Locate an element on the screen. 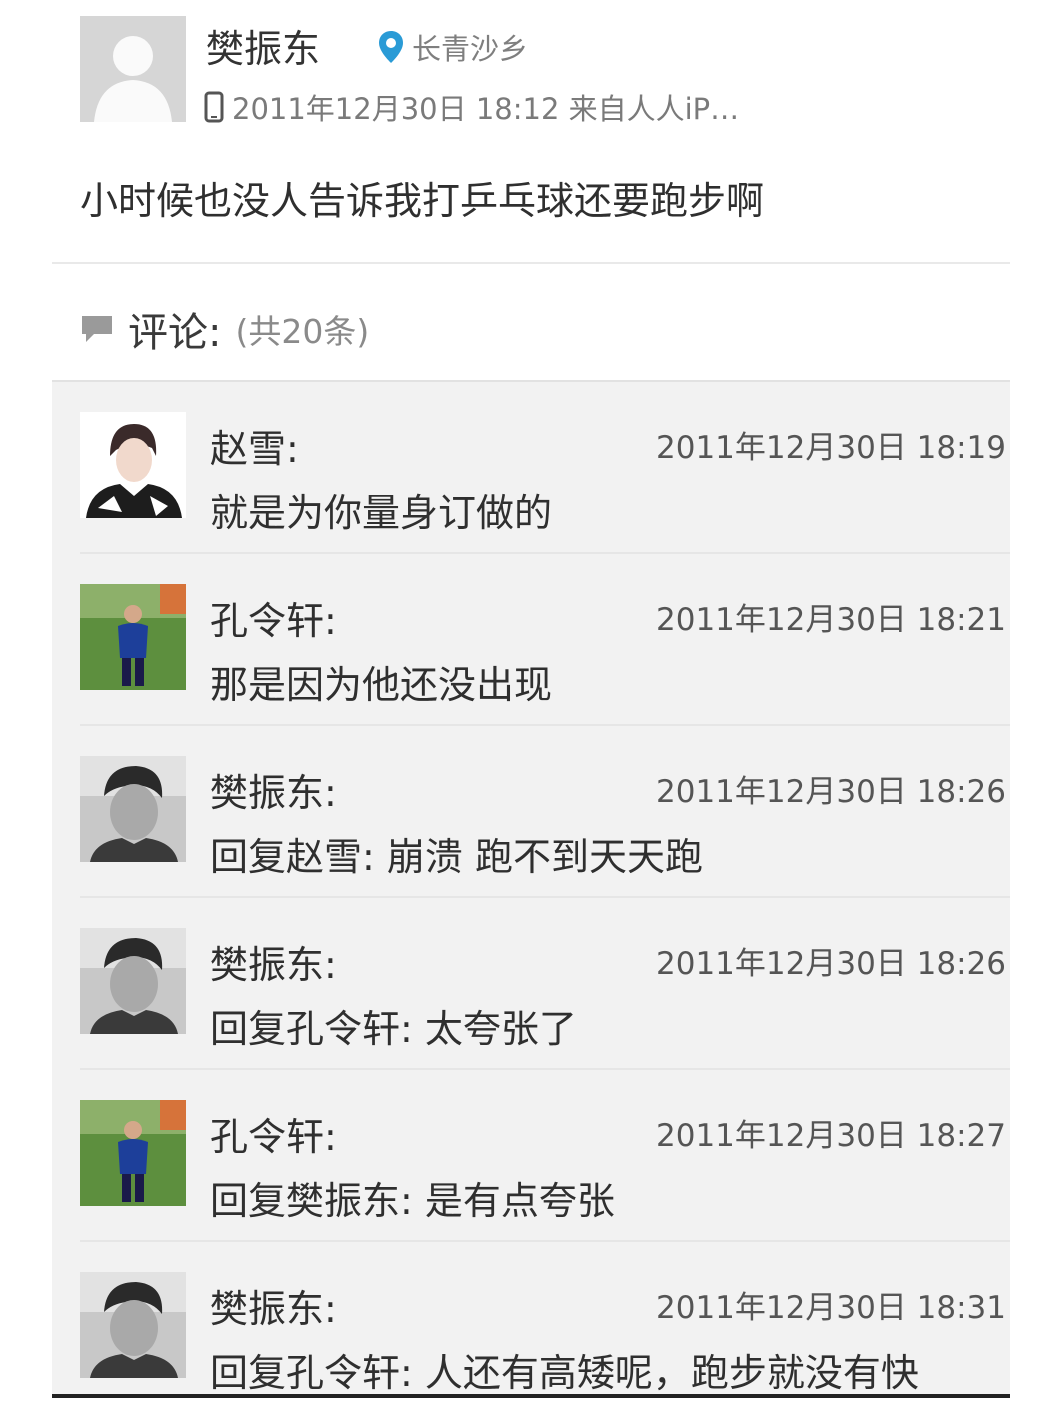 Image resolution: width=1052 pixels, height=1402 pixels. bottom-border is located at coordinates (531, 1396).